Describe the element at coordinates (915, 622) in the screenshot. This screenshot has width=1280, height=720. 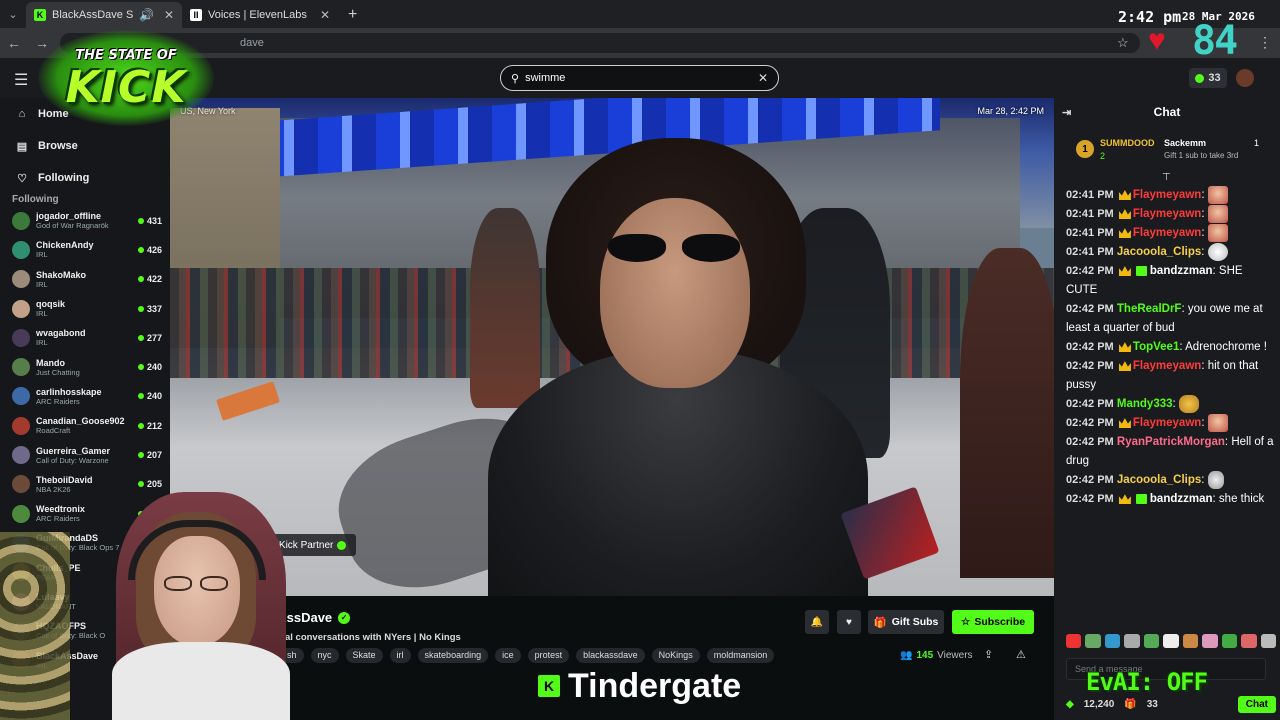
I see `gift-subs-label: Gift Subs` at that location.